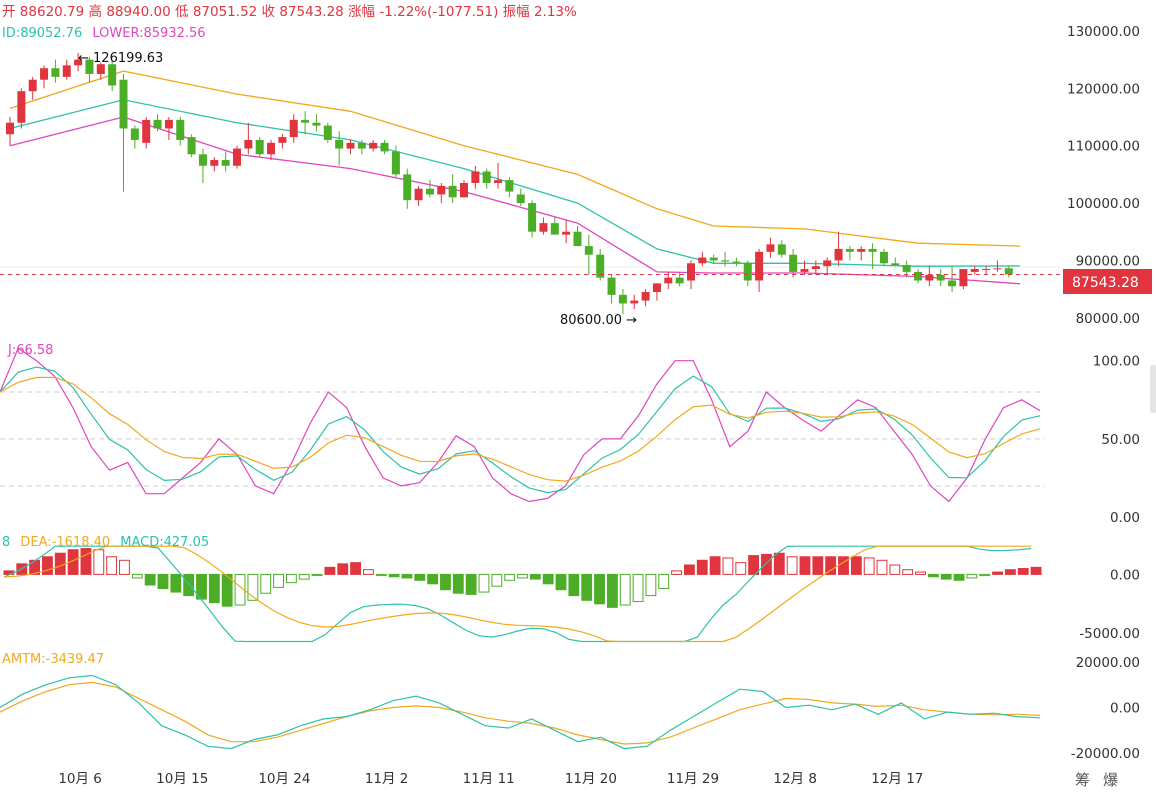 The width and height of the screenshot is (1156, 793). Describe the element at coordinates (182, 779) in the screenshot. I see `date-axis-label: 10月 15` at that location.